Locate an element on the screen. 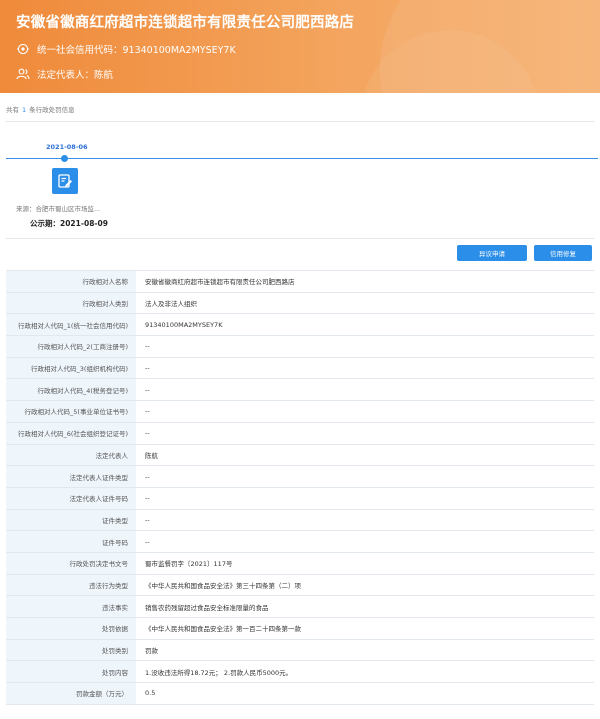  table-row: 处罚依据 《中华人民共和国食品安全法》第一百二十四条第一款 is located at coordinates (300, 629).